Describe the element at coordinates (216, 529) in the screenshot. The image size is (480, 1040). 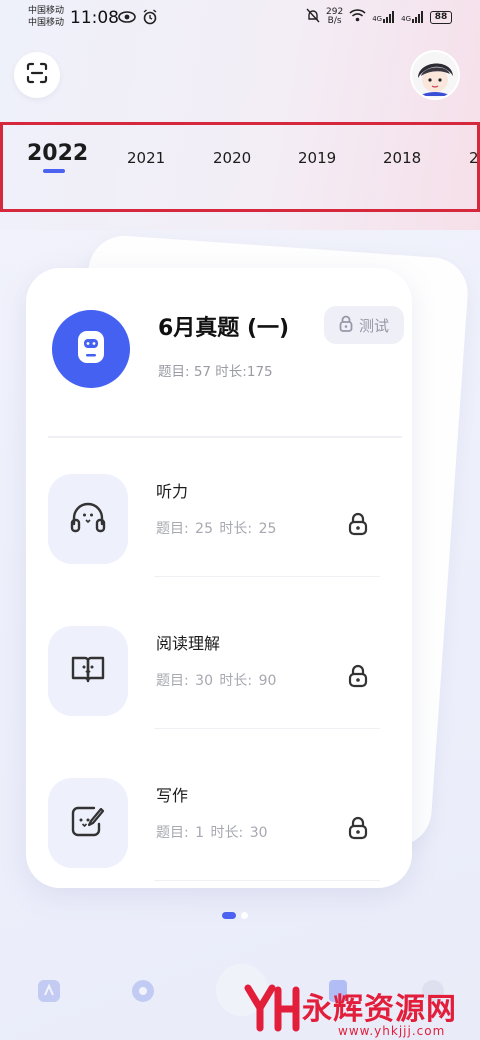
I see `section-meta: 题目: 25 时长: 25` at that location.